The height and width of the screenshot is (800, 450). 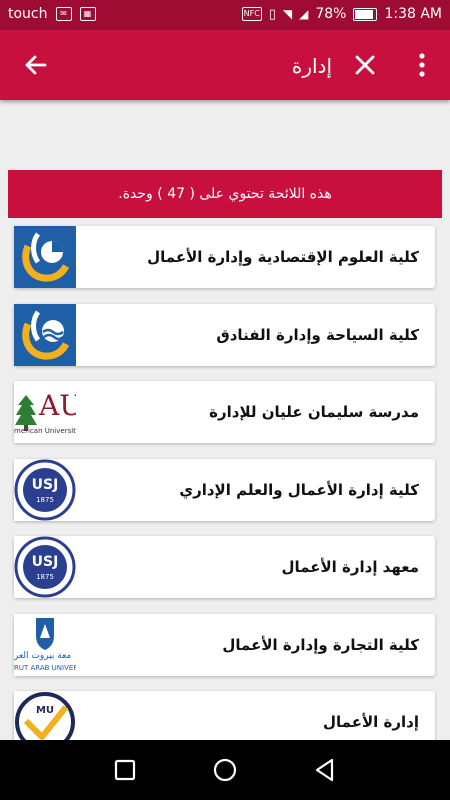 What do you see at coordinates (45, 710) in the screenshot?
I see `mu-logo-text: MU` at bounding box center [45, 710].